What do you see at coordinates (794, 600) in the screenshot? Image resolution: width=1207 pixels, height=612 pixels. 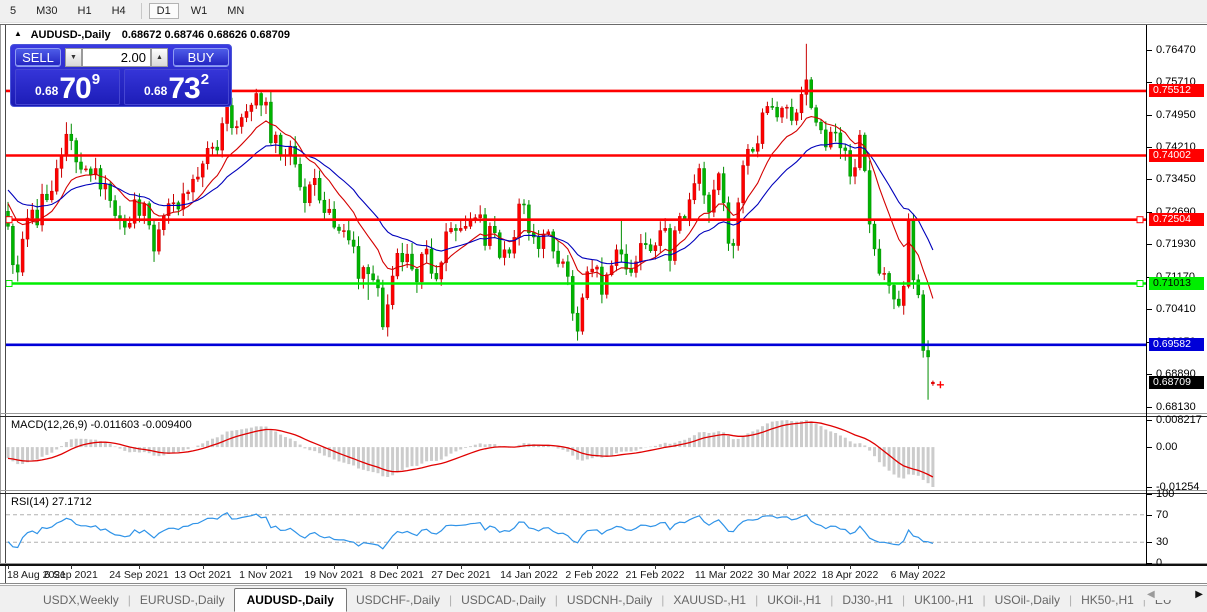 I see `tab-ukoil-h1: UKOil-,H1` at bounding box center [794, 600].